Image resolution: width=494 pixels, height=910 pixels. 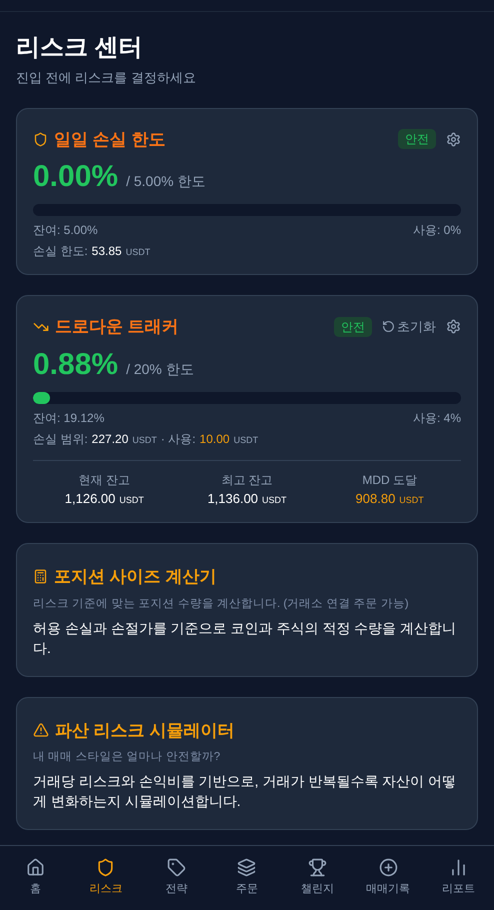 What do you see at coordinates (60, 251) in the screenshot?
I see `detail-label: 손실 한도:` at bounding box center [60, 251].